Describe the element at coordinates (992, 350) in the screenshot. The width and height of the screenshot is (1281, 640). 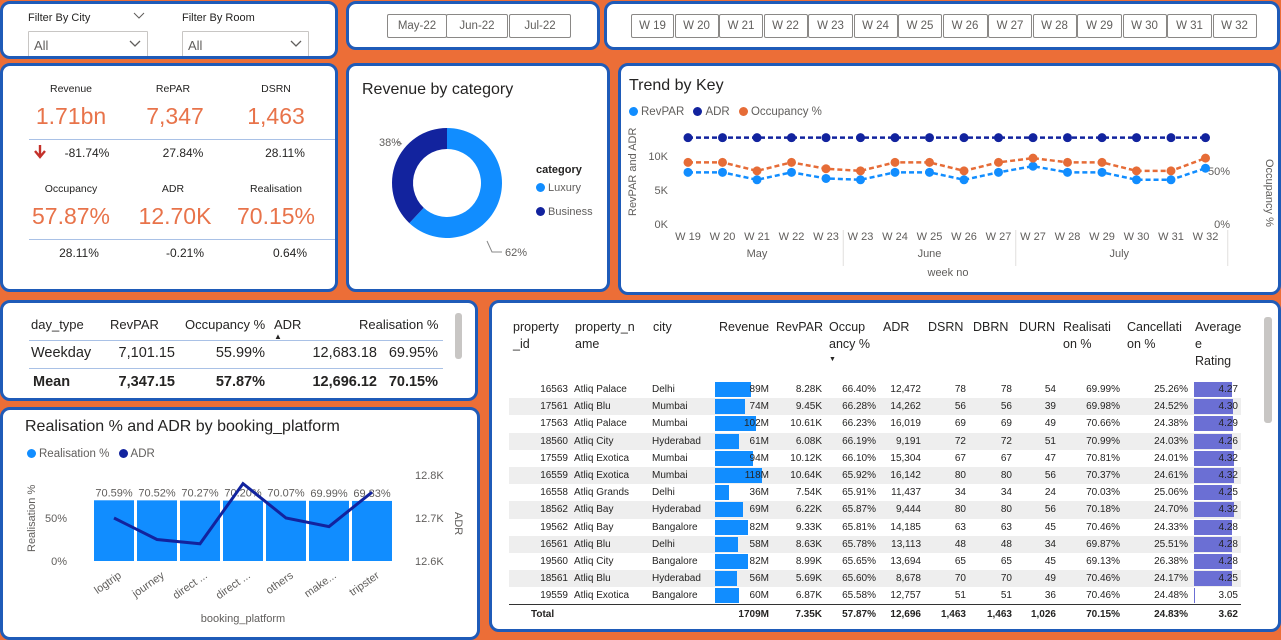
I see `column-header: DBRN` at that location.